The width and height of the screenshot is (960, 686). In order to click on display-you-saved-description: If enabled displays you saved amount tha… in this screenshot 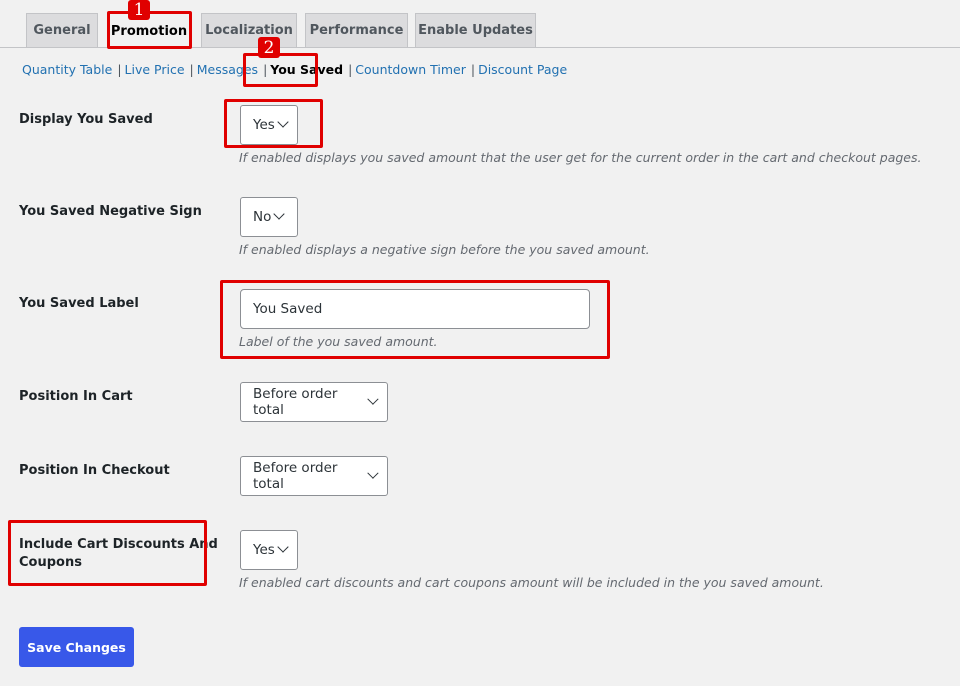, I will do `click(580, 157)`.